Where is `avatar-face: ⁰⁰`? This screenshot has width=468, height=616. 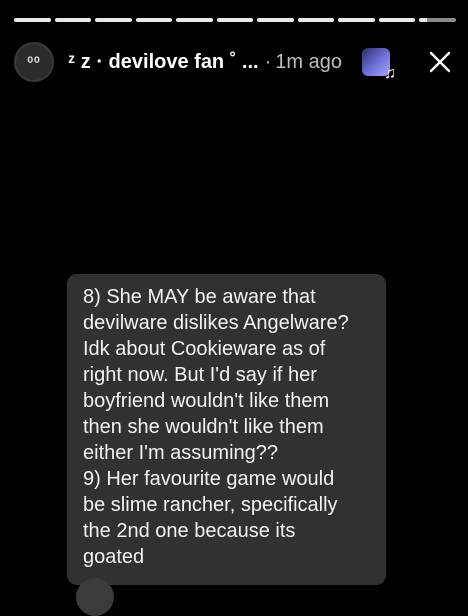
avatar-face: ⁰⁰ is located at coordinates (34, 61).